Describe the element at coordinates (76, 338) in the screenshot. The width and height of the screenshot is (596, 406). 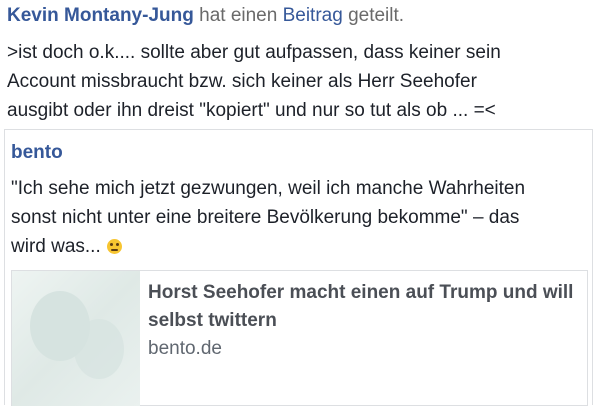
I see `link-thumbnail-image` at that location.